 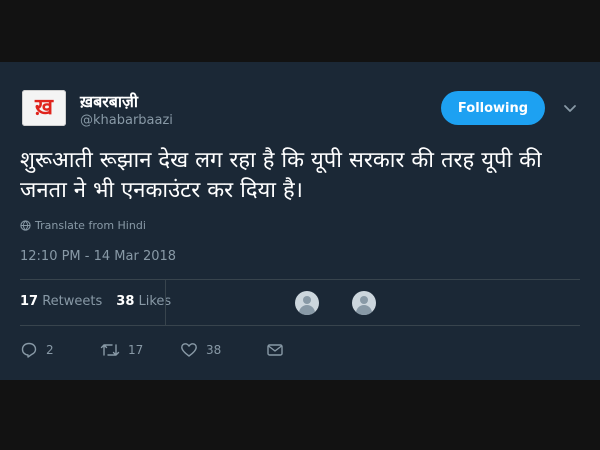 I want to click on retweet-count: 17, so click(x=136, y=350).